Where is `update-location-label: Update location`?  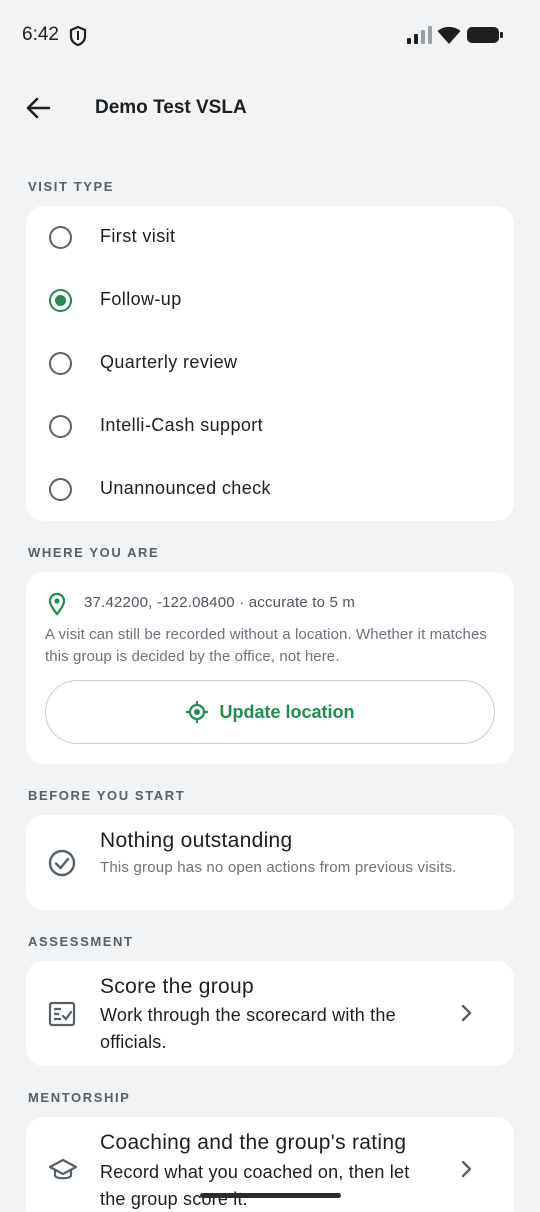
update-location-label: Update location is located at coordinates (287, 711).